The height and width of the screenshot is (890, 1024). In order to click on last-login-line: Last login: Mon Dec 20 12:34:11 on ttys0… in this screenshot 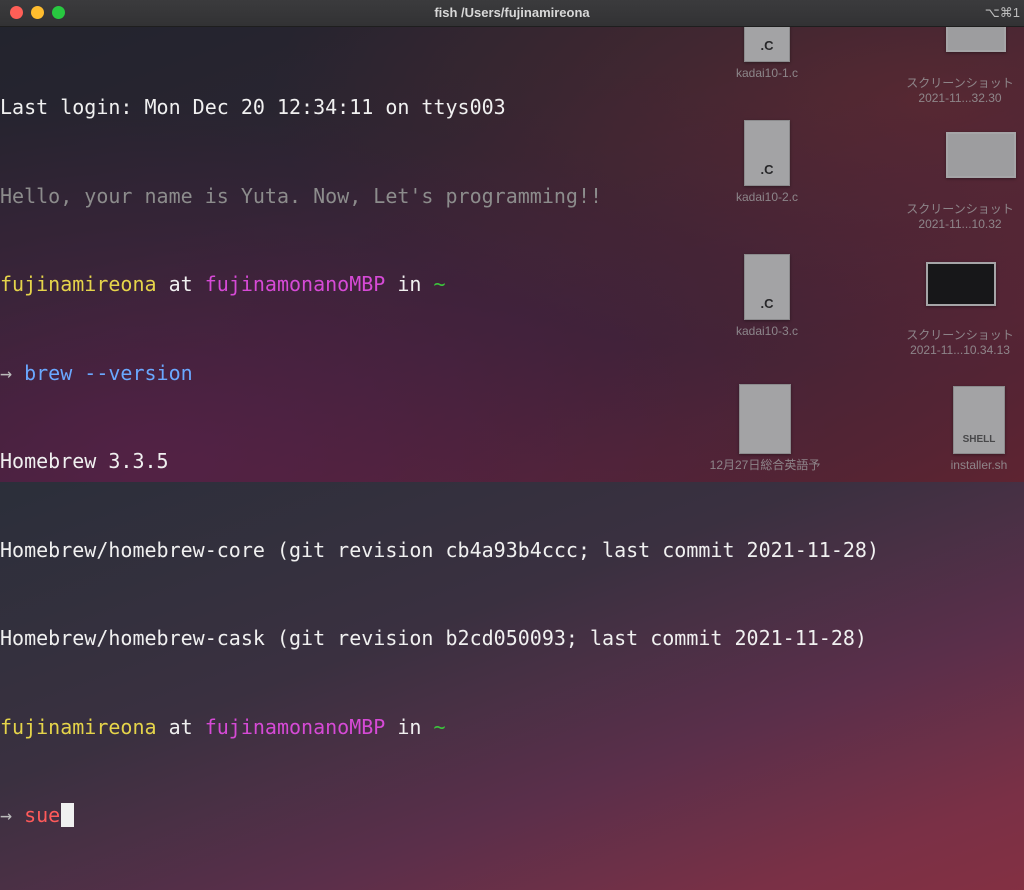, I will do `click(253, 107)`.